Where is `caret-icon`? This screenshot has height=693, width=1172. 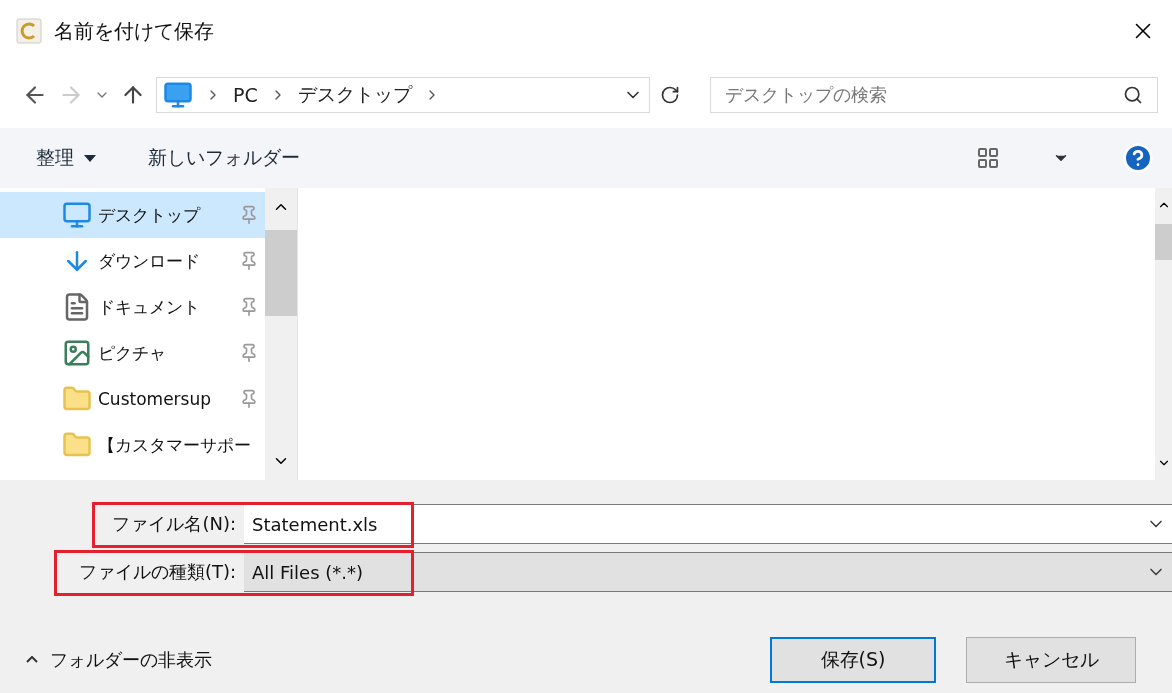
caret-icon is located at coordinates (90, 158).